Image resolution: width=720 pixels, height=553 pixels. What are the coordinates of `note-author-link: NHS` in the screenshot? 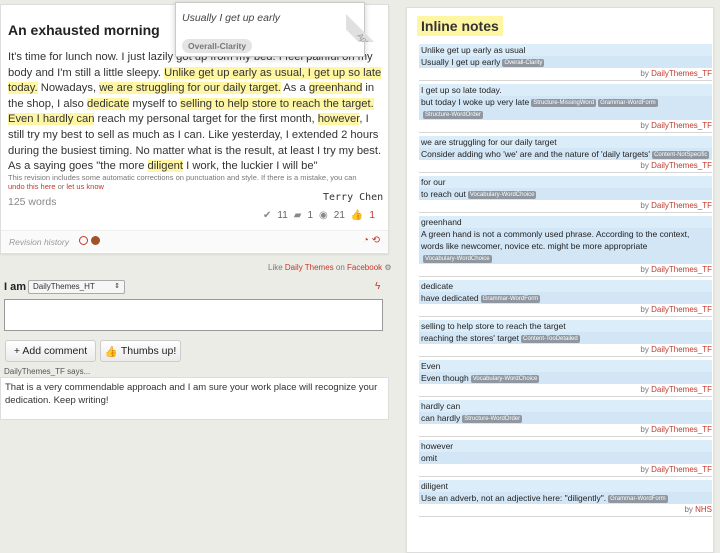 It's located at (703, 509).